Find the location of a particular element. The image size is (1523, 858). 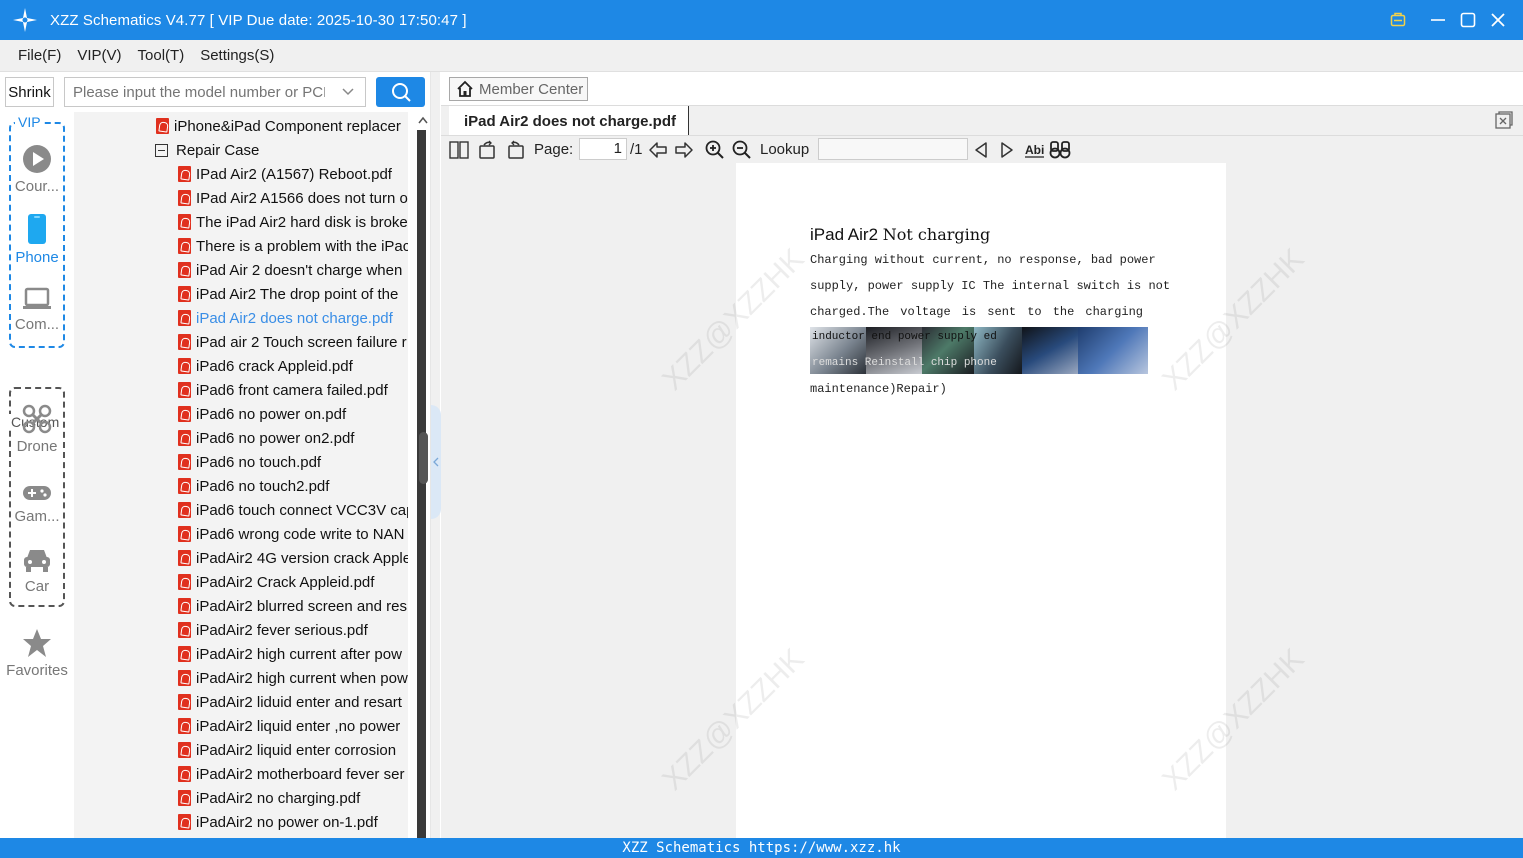

tree-file-row: iPadAir2 liquid enter corrosion is located at coordinates (287, 750).